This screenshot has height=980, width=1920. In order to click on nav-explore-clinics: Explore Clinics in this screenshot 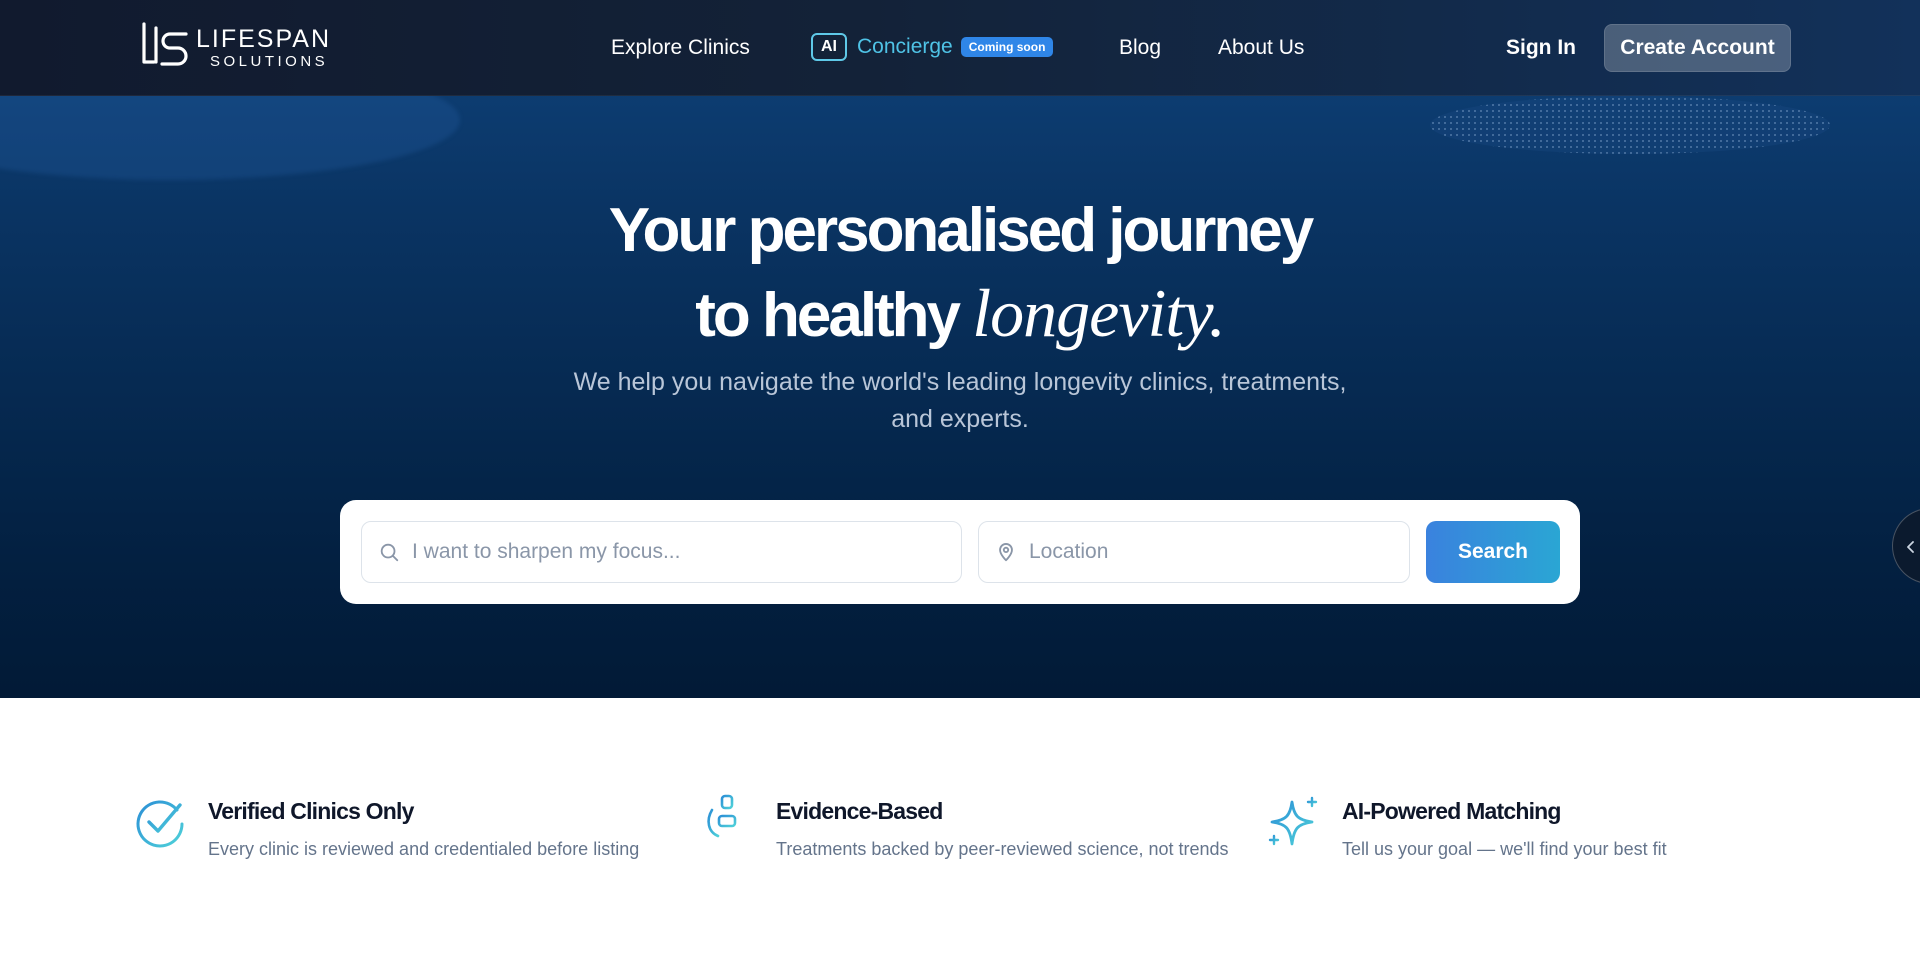, I will do `click(680, 48)`.